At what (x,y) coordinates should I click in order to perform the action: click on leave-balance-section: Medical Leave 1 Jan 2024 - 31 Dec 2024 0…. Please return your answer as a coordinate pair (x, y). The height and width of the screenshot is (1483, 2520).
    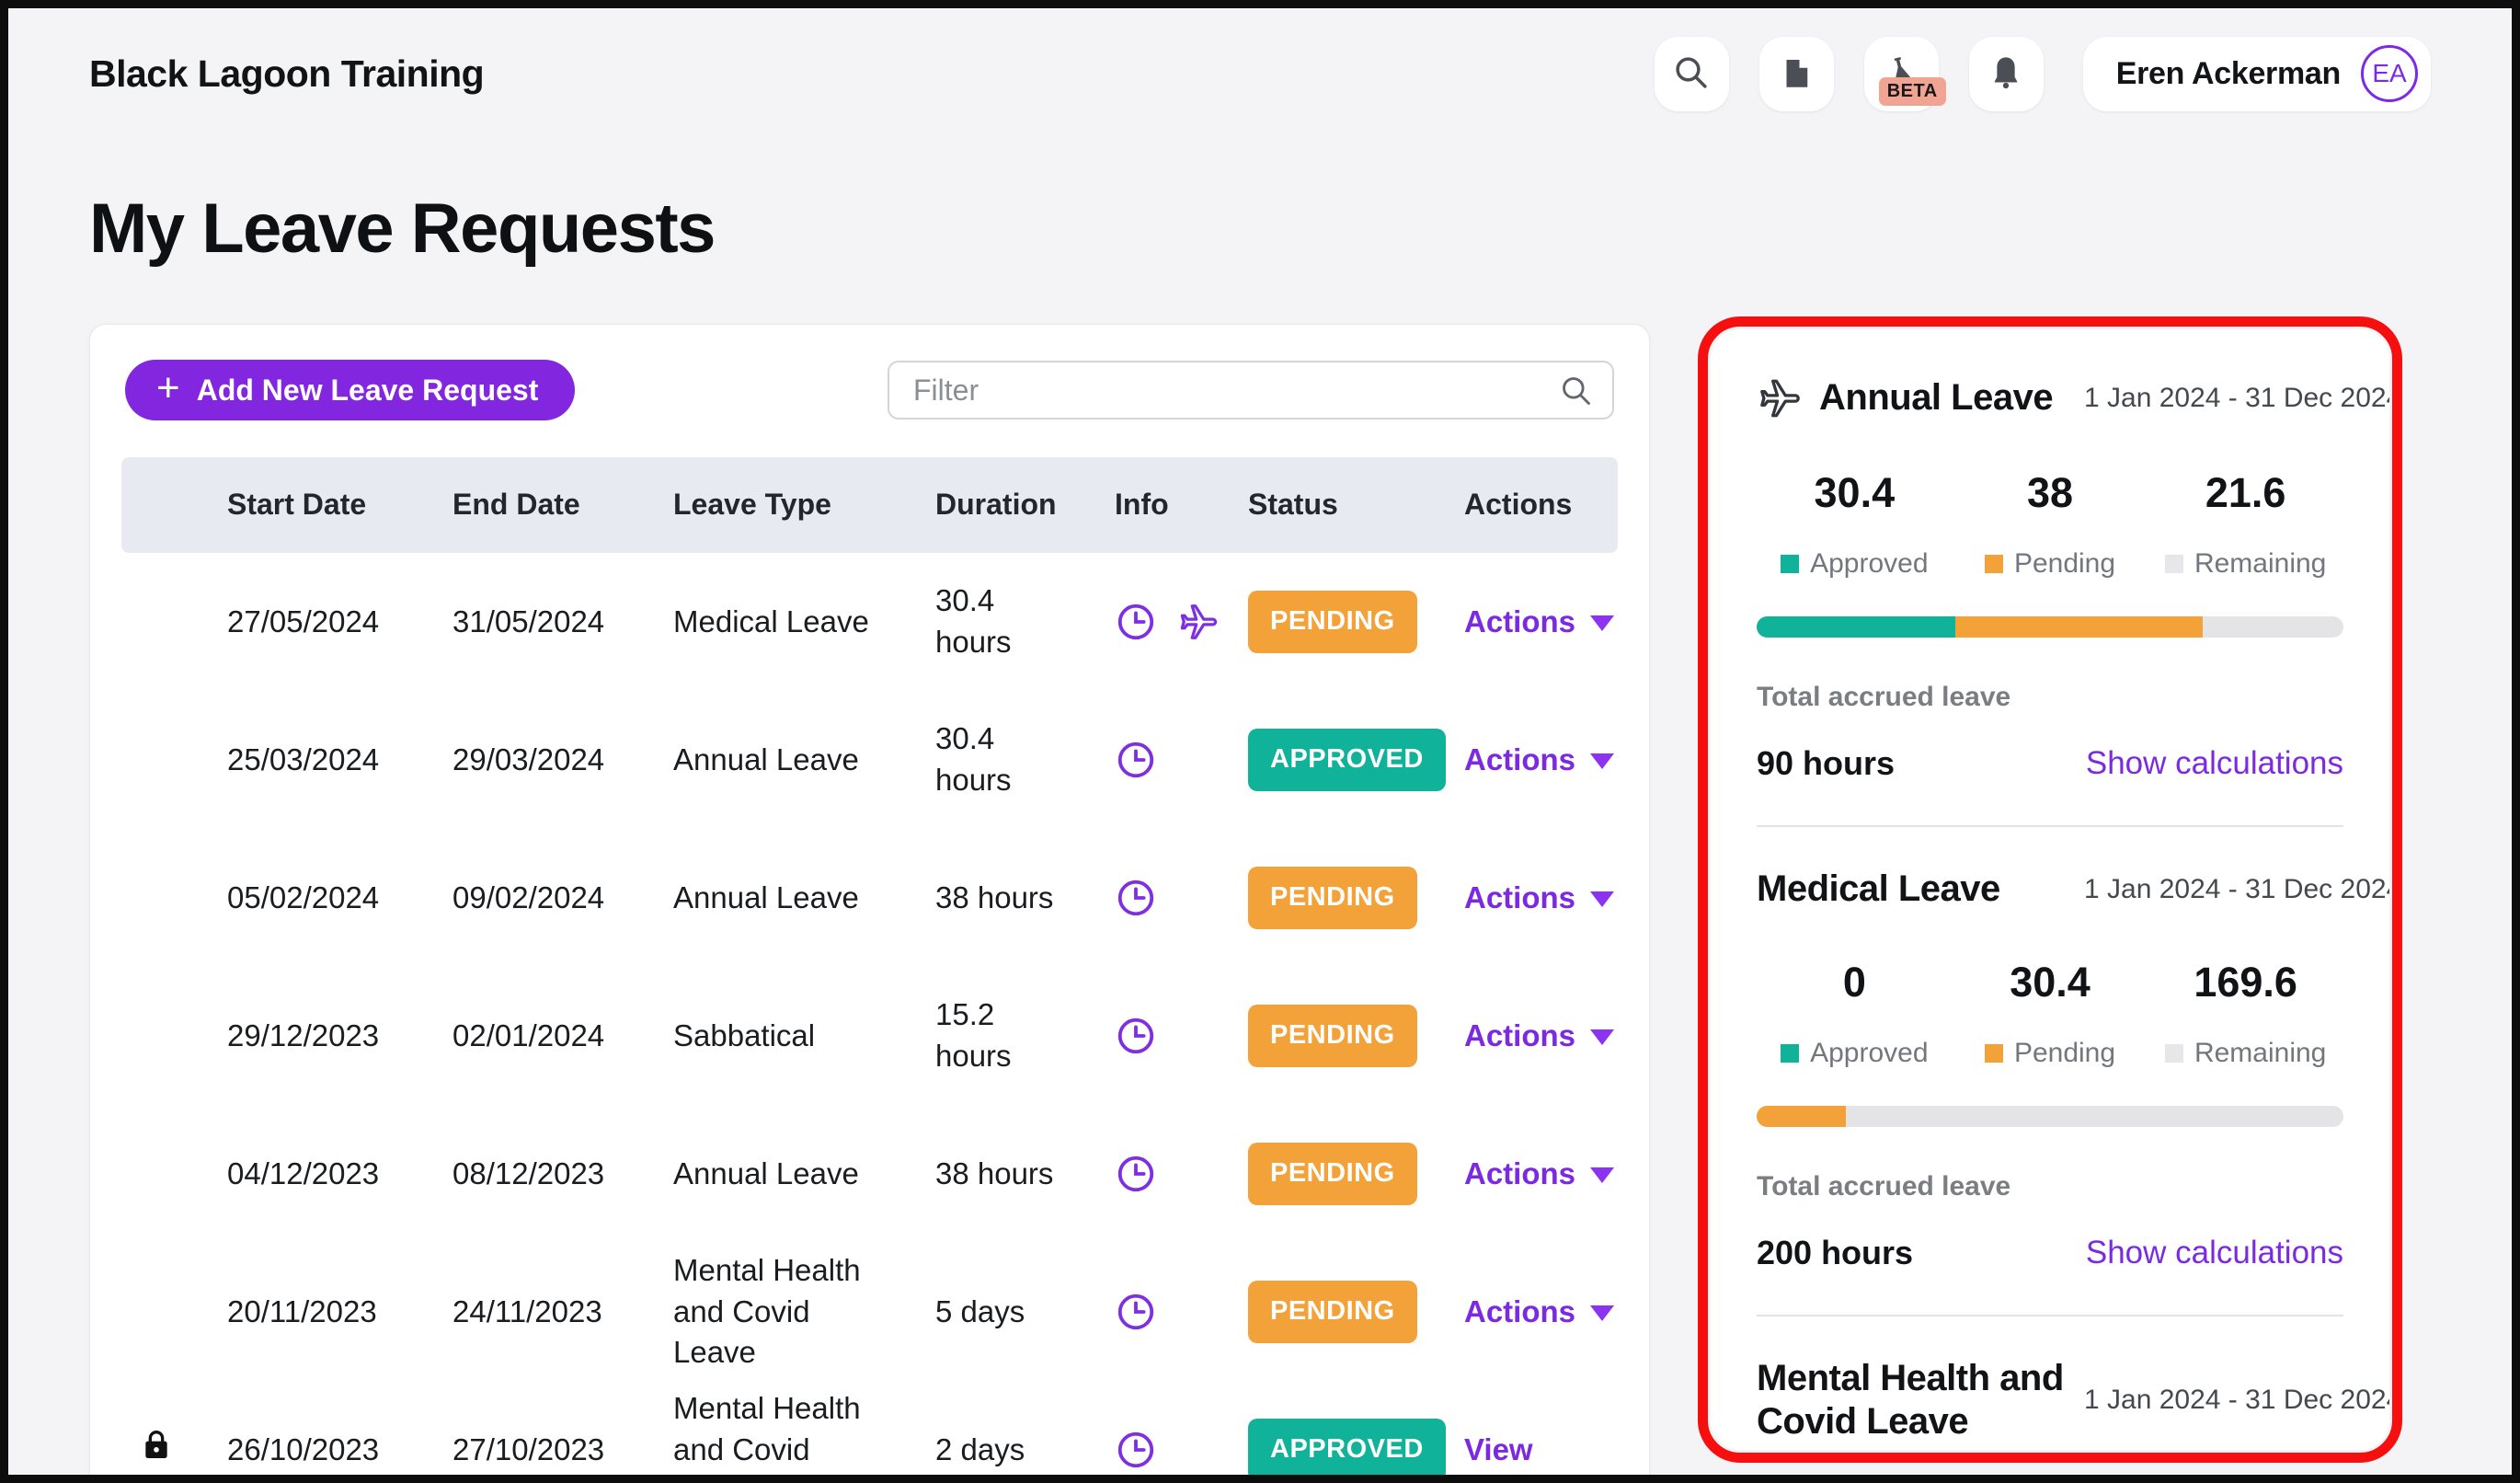
    Looking at the image, I should click on (2073, 1070).